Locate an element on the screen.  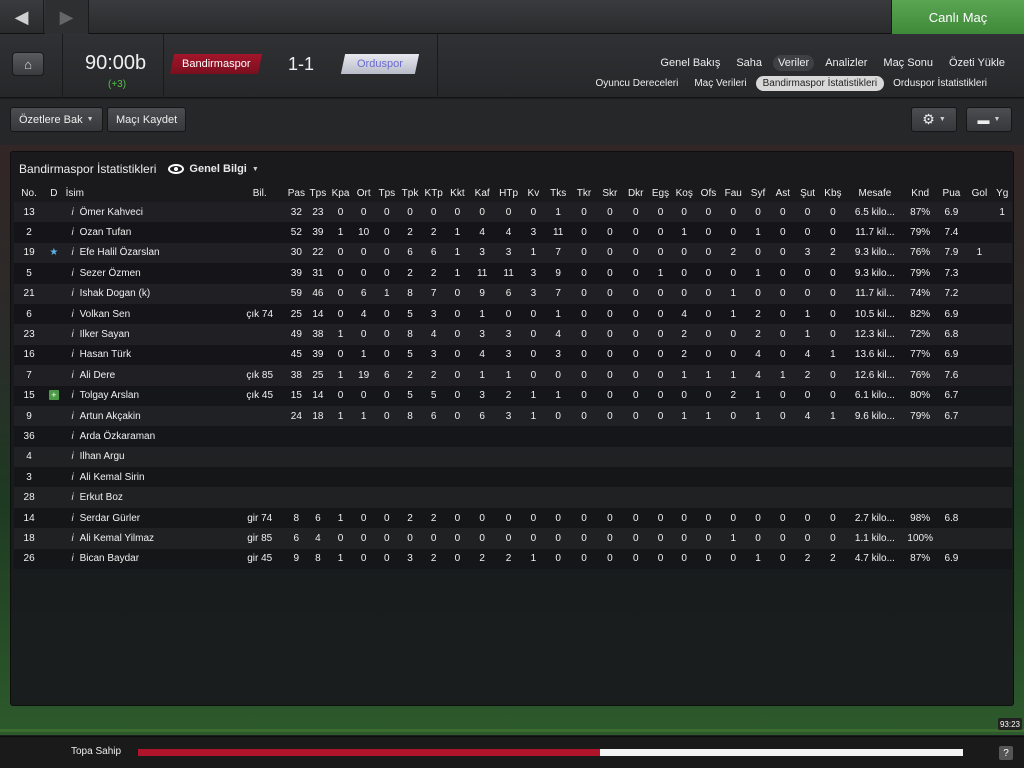
view-selector: Genel Bilgi ▼ is located at coordinates (213, 169).